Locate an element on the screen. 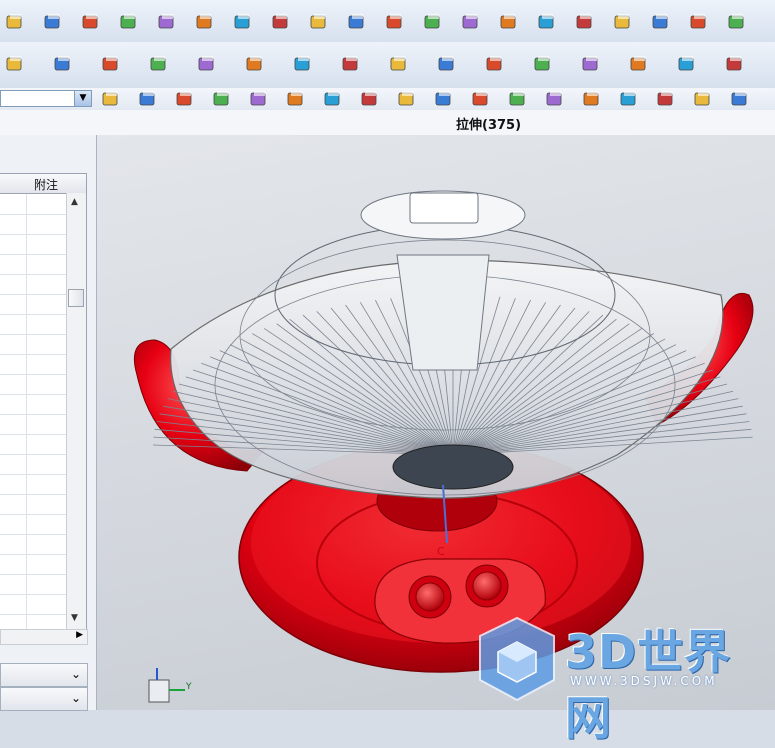  check-icon is located at coordinates (399, 64).